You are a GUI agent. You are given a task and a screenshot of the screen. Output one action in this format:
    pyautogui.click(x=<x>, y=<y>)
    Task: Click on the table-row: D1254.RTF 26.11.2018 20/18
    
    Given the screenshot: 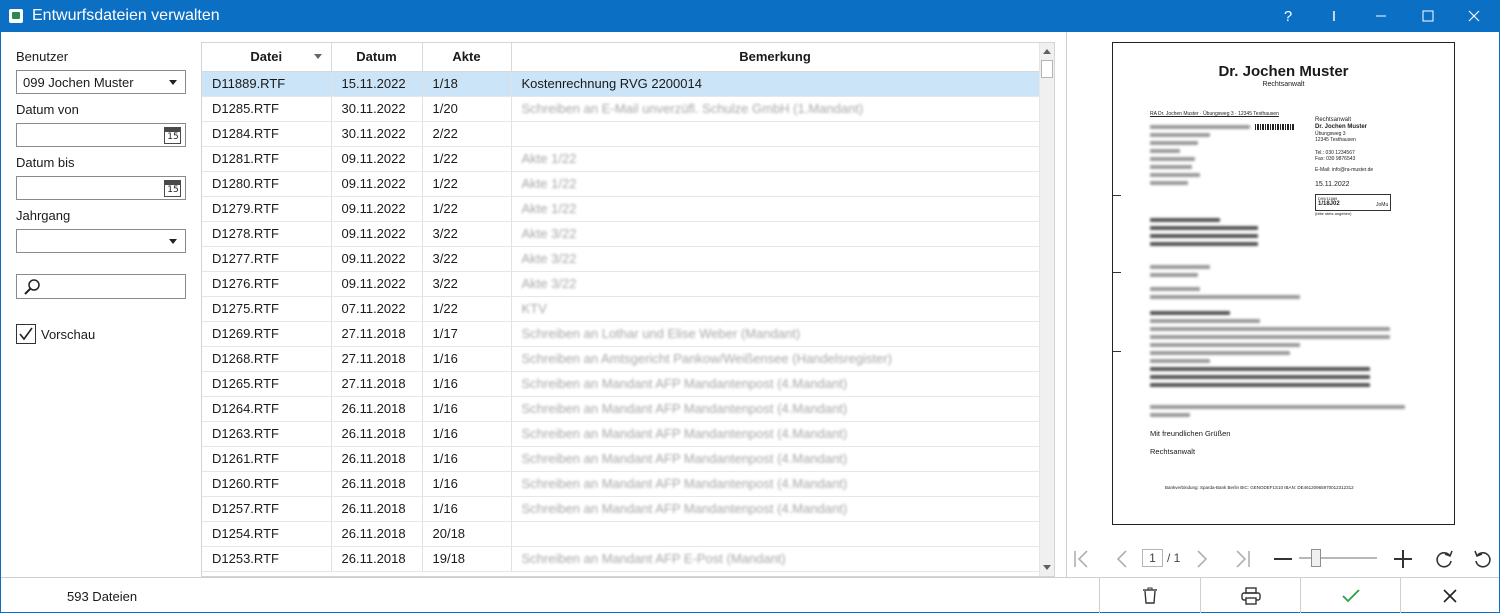 What is the action you would take?
    pyautogui.click(x=621, y=534)
    